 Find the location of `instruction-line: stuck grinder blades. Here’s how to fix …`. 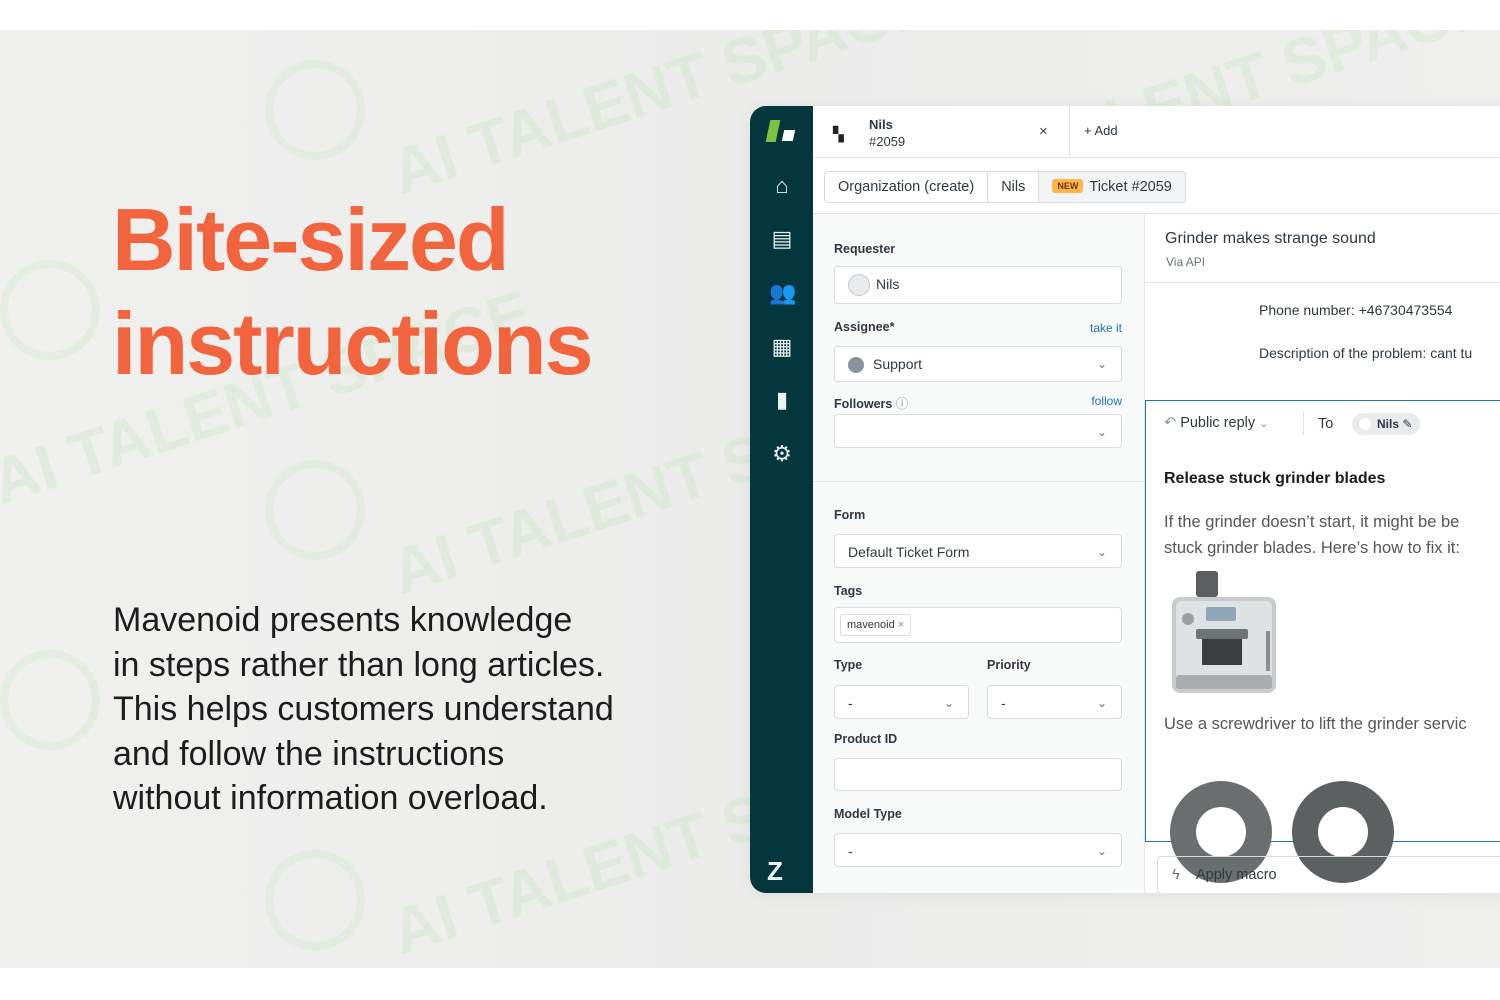

instruction-line: stuck grinder blades. Here’s how to fix … is located at coordinates (1312, 548).